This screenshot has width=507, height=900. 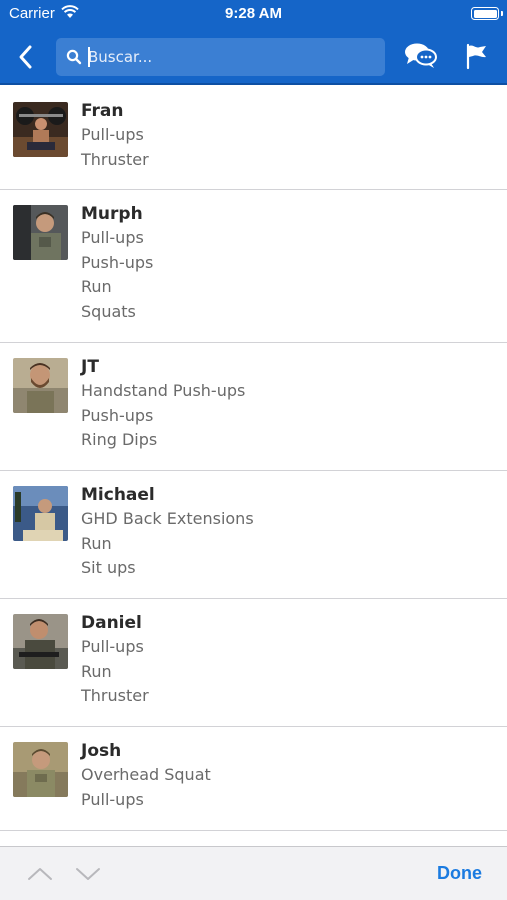 What do you see at coordinates (101, 751) in the screenshot?
I see `workout-name: Josh` at bounding box center [101, 751].